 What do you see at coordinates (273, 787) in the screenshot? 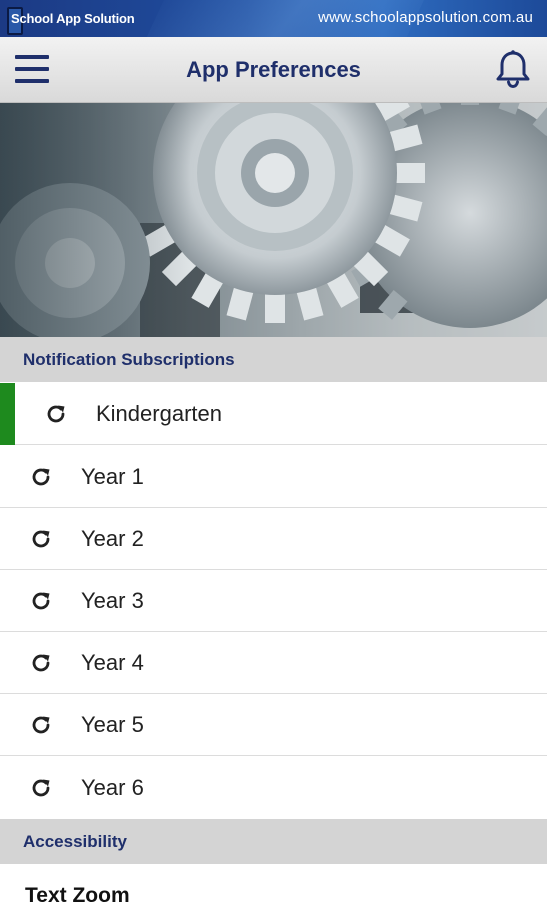
I see `subscription-item-year-6: Year 6` at bounding box center [273, 787].